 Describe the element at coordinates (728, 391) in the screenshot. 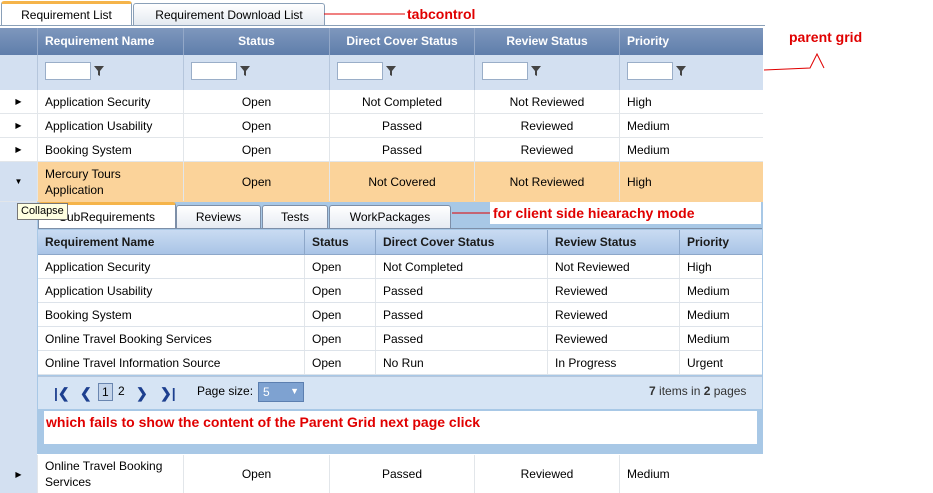

I see `pages-suffix: pages` at that location.